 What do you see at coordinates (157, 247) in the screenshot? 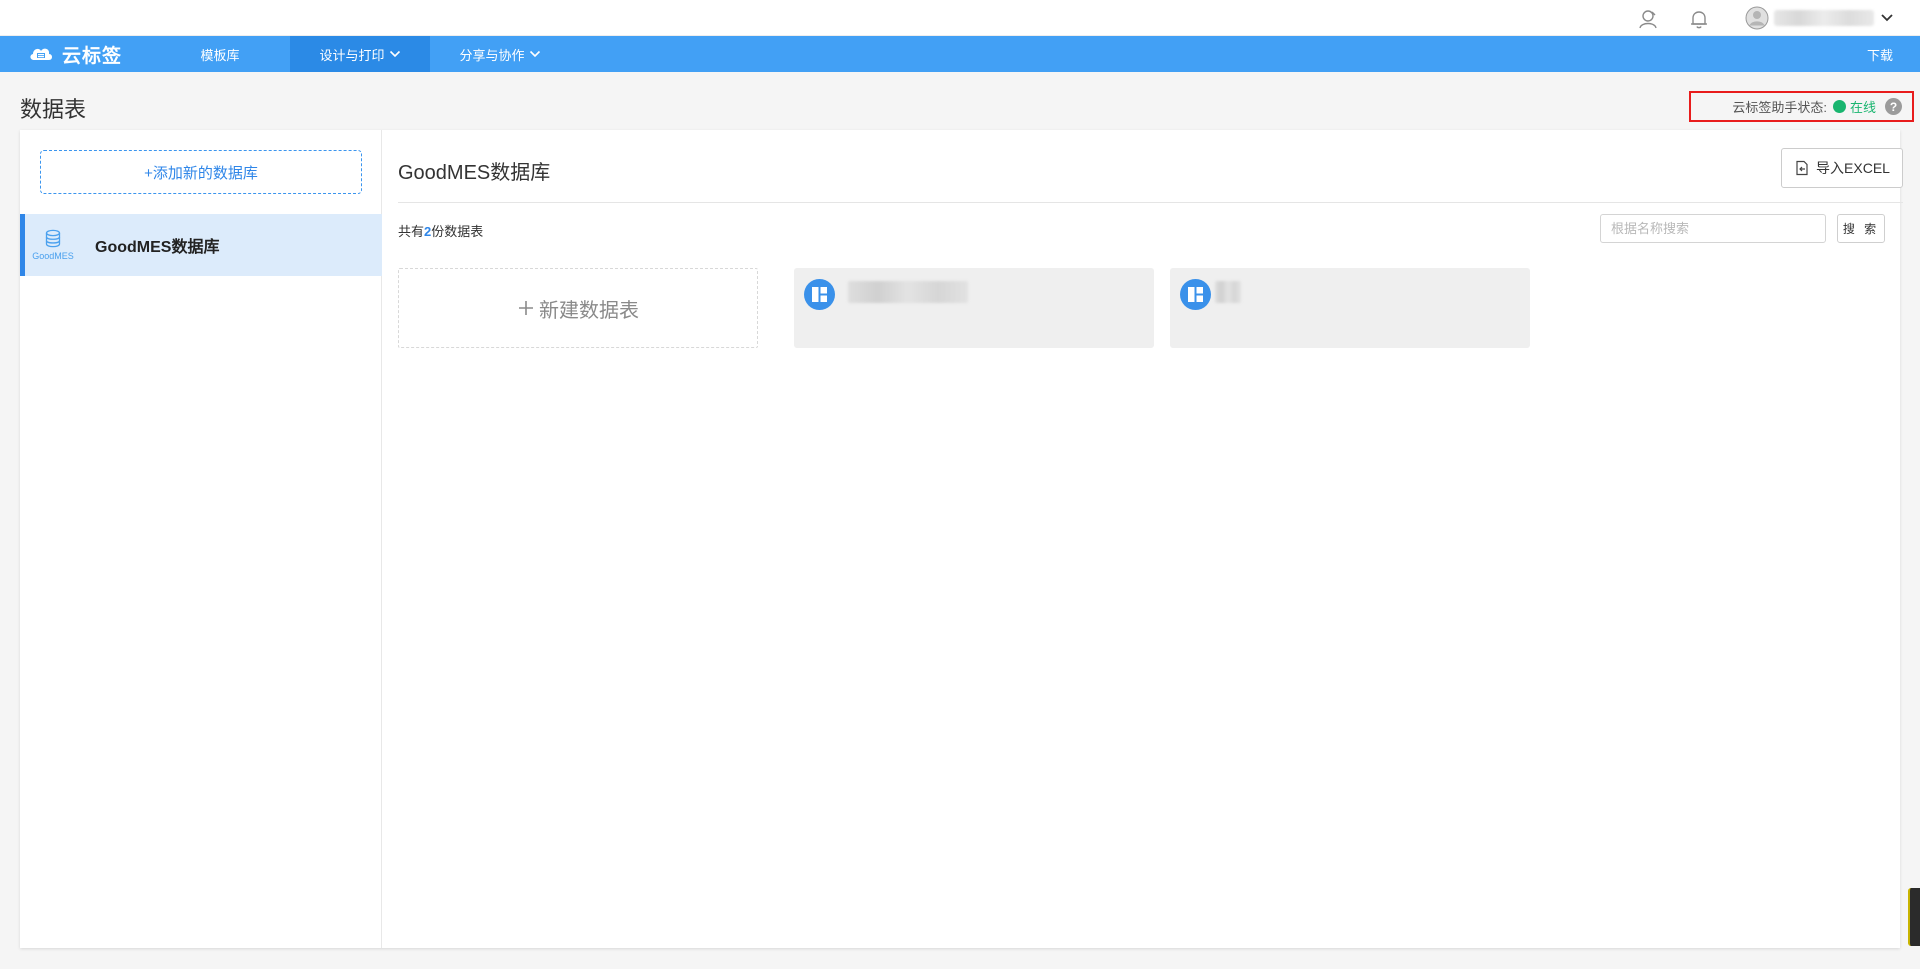
I see `database-name: GoodMES数据库` at bounding box center [157, 247].